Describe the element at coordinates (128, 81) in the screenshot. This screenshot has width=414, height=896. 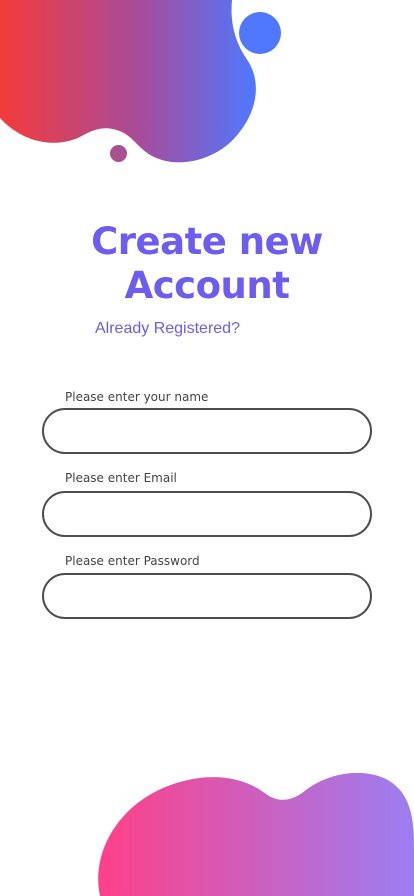
I see `top-gradient-blob` at that location.